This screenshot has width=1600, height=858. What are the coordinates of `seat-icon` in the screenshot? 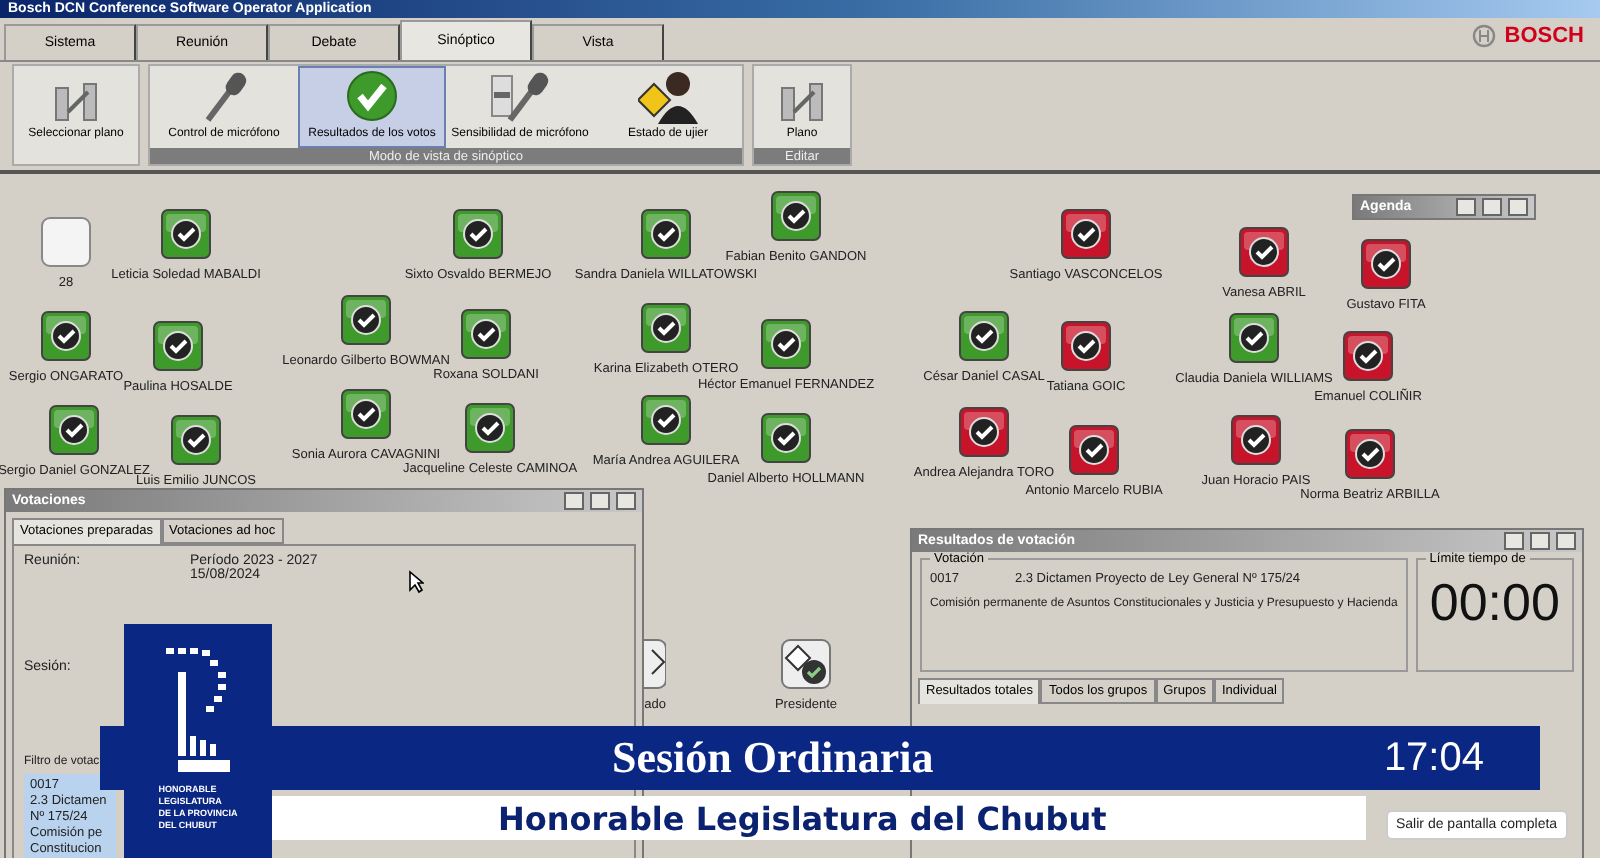 It's located at (654, 664).